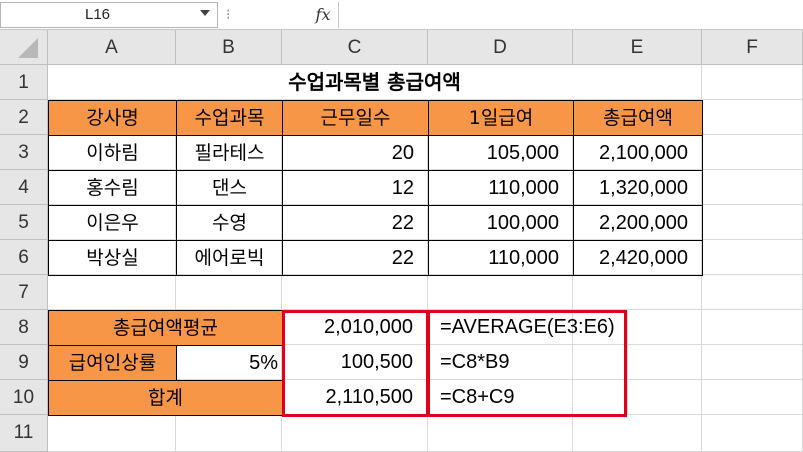 This screenshot has width=803, height=452. I want to click on resize-grip-icon: ⁝, so click(232, 15).